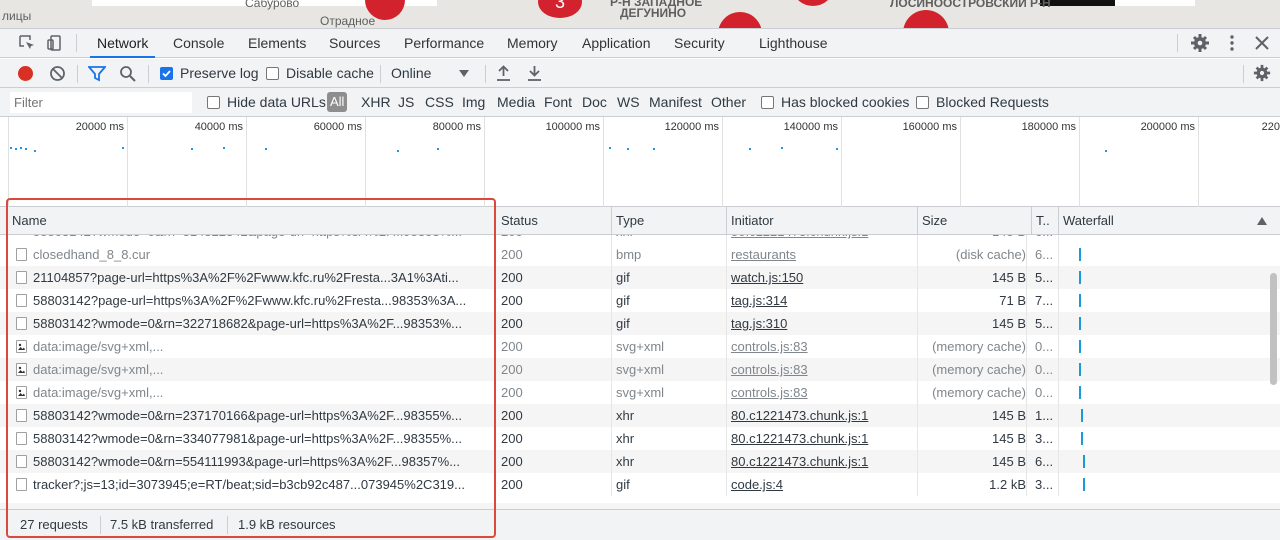 This screenshot has width=1280, height=540. Describe the element at coordinates (1045, 221) in the screenshot. I see `column-header-time: T..` at that location.